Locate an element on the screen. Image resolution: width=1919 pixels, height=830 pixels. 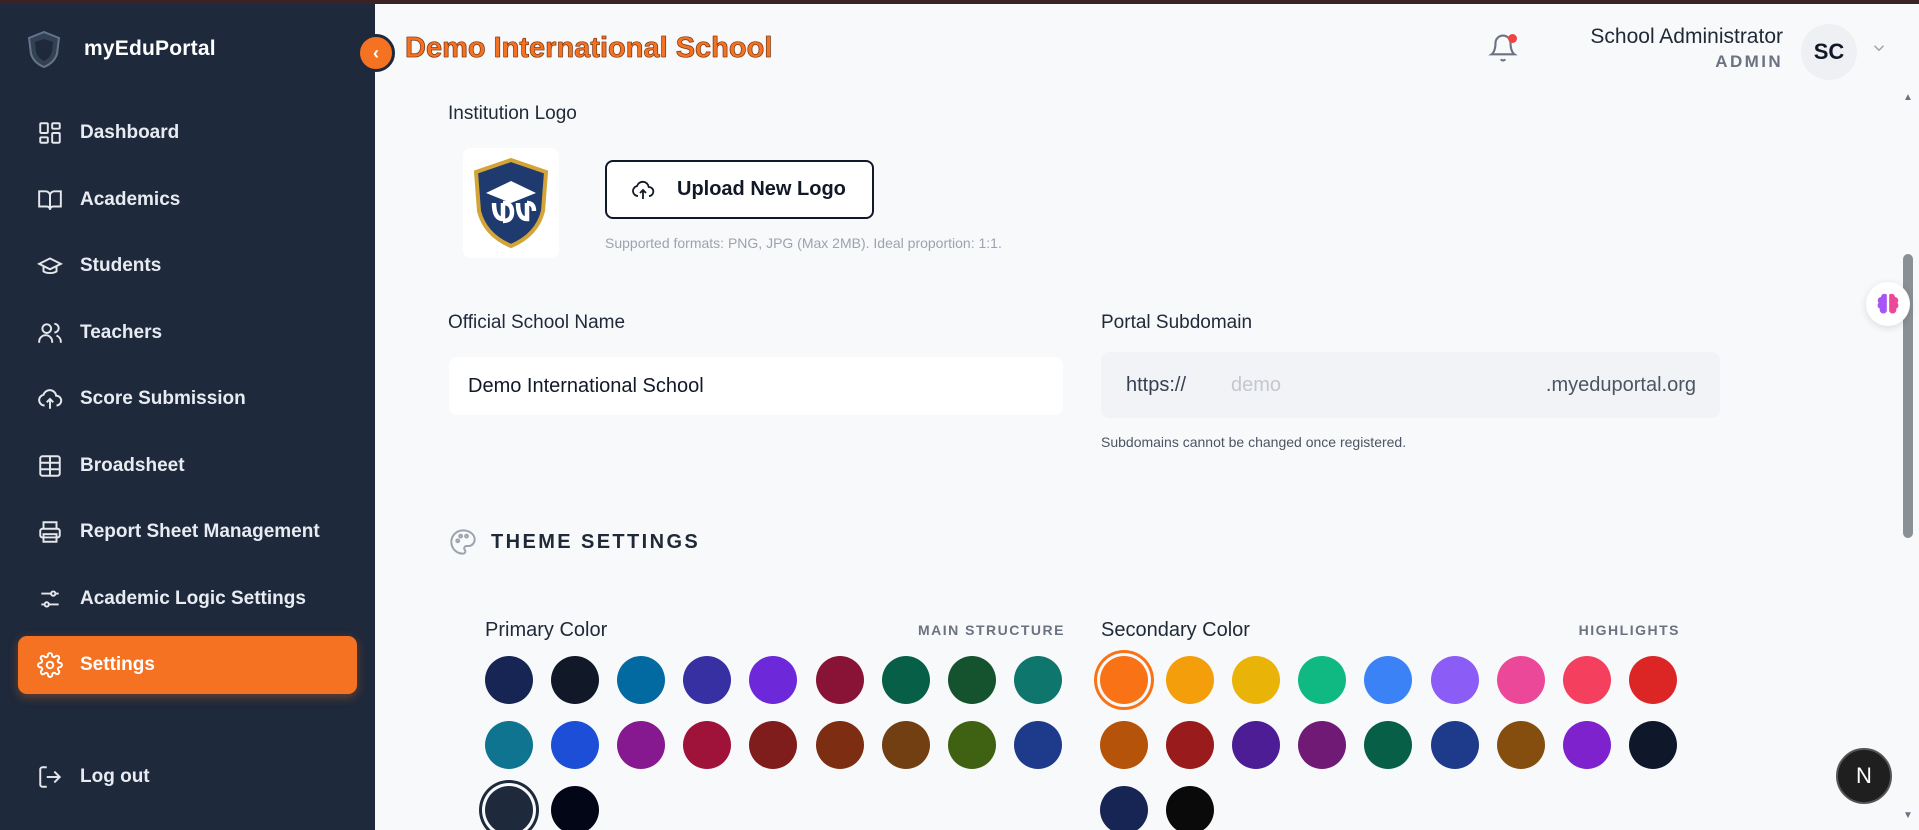
ai-assistant-button is located at coordinates (1888, 304).